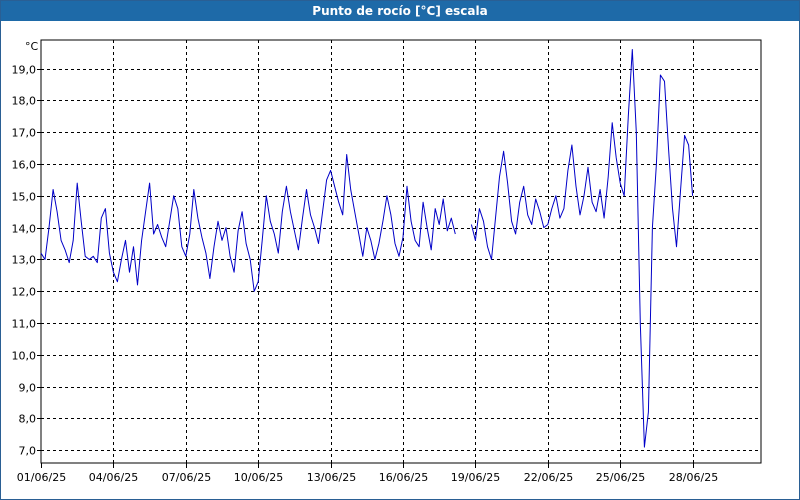 The image size is (800, 500). Describe the element at coordinates (620, 477) in the screenshot. I see `x-tick-label: 25/06/25` at that location.